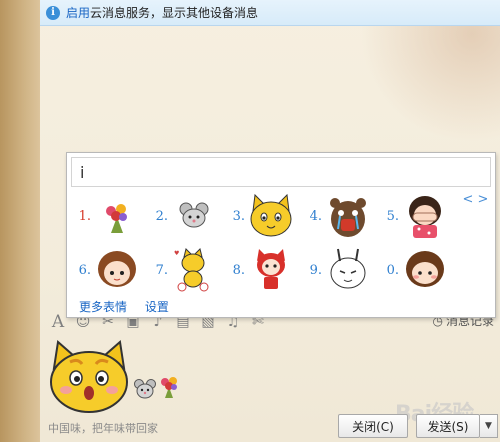 The height and width of the screenshot is (442, 500). What do you see at coordinates (425, 269) in the screenshot?
I see `mocmoc-girl-sticker` at bounding box center [425, 269].